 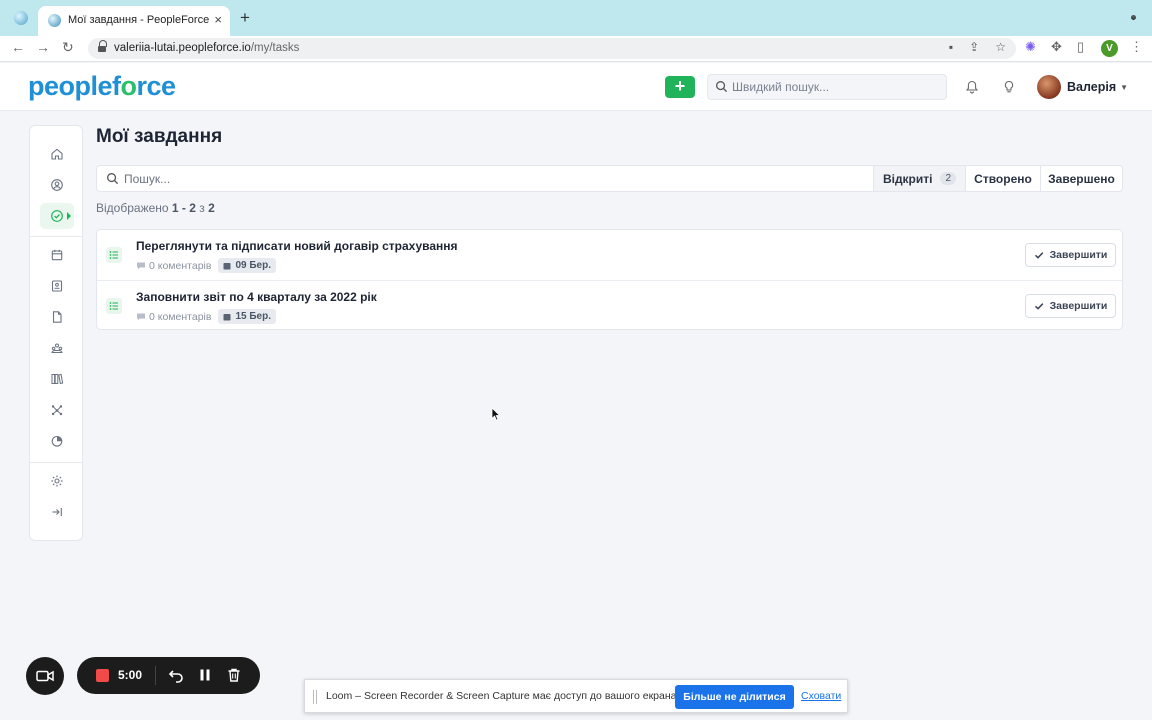 I want to click on app-header: peopleforce + Валерія ▼, so click(x=576, y=87).